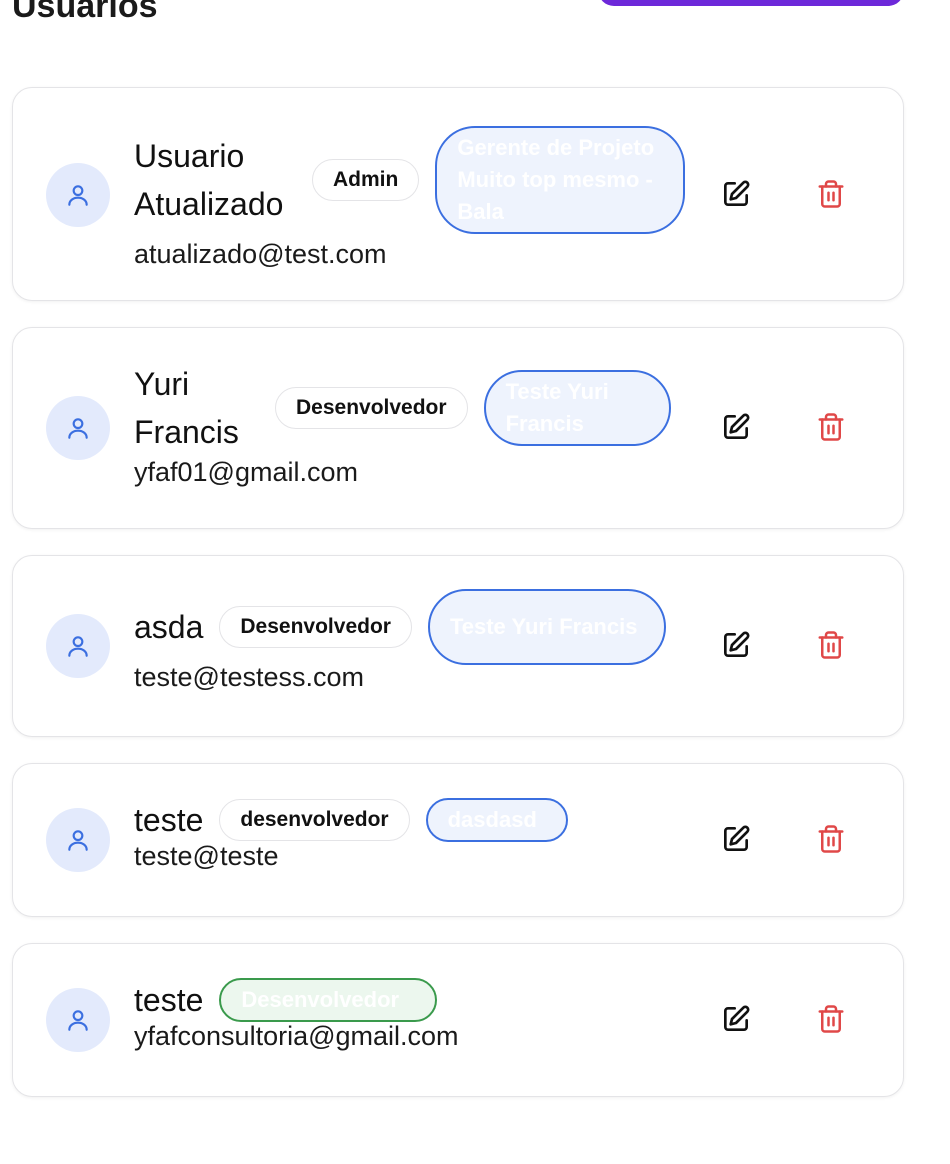  What do you see at coordinates (328, 1000) in the screenshot?
I see `position-badge: Desenvolvedor` at bounding box center [328, 1000].